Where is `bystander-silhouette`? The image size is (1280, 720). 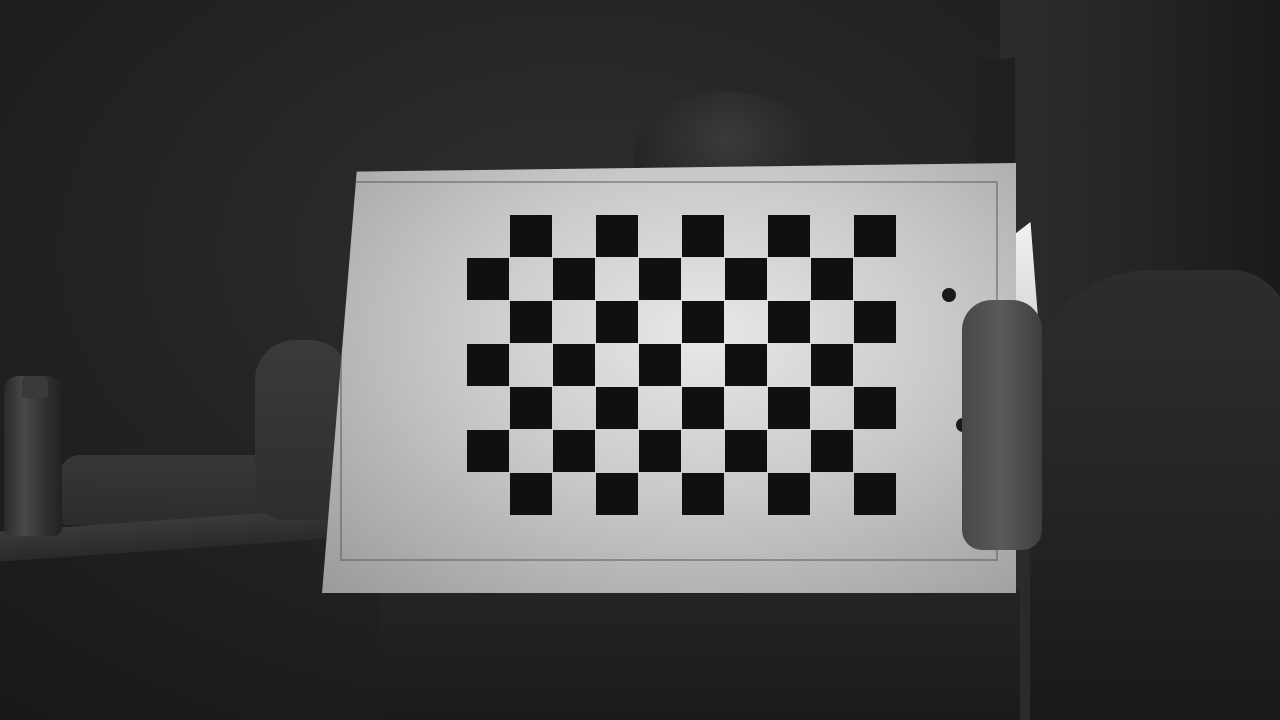
bystander-silhouette is located at coordinates (1155, 495).